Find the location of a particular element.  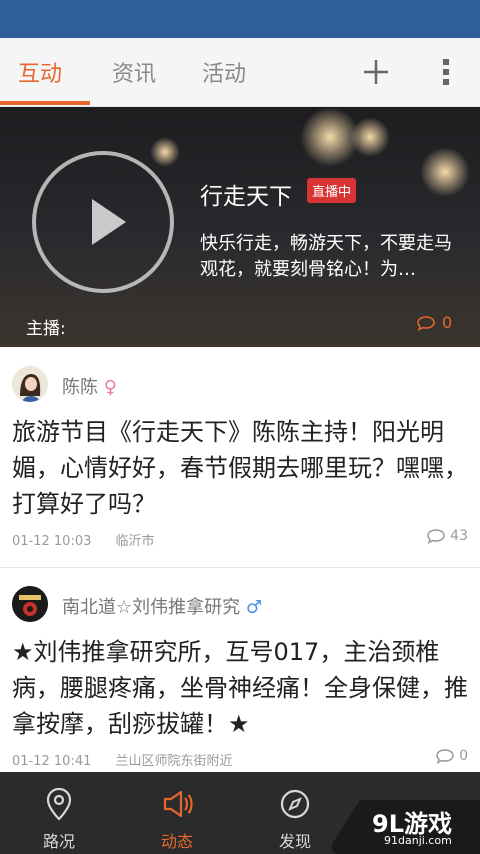

active-tab-indicator is located at coordinates (45, 103).